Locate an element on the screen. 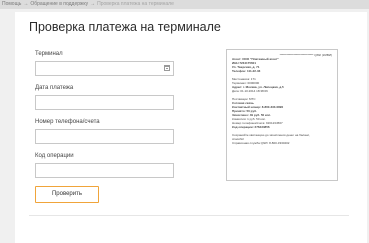 This screenshot has width=369, height=243. terminal-input is located at coordinates (104, 68).